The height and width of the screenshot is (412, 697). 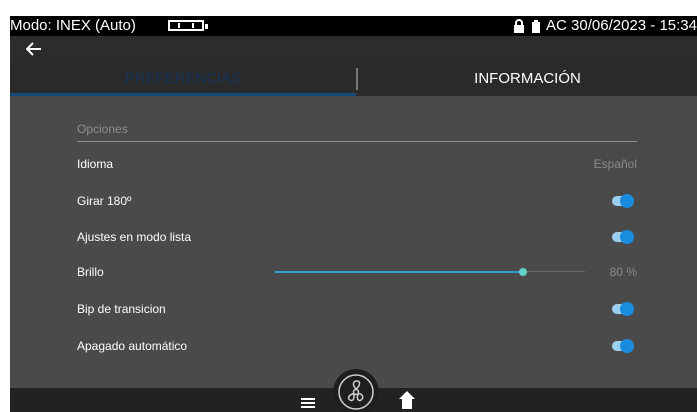 I want to click on setting-label: Idioma, so click(x=95, y=164).